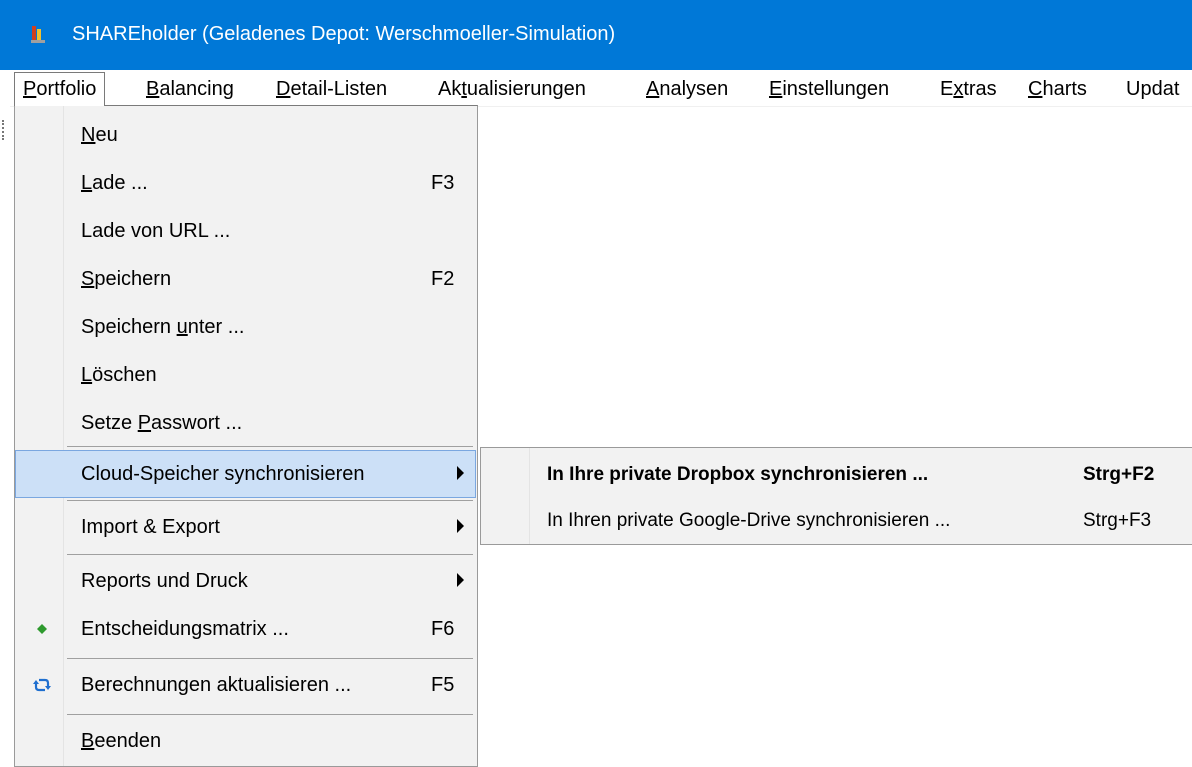 This screenshot has width=1192, height=767. I want to click on menu-item-label: Beenden, so click(121, 741).